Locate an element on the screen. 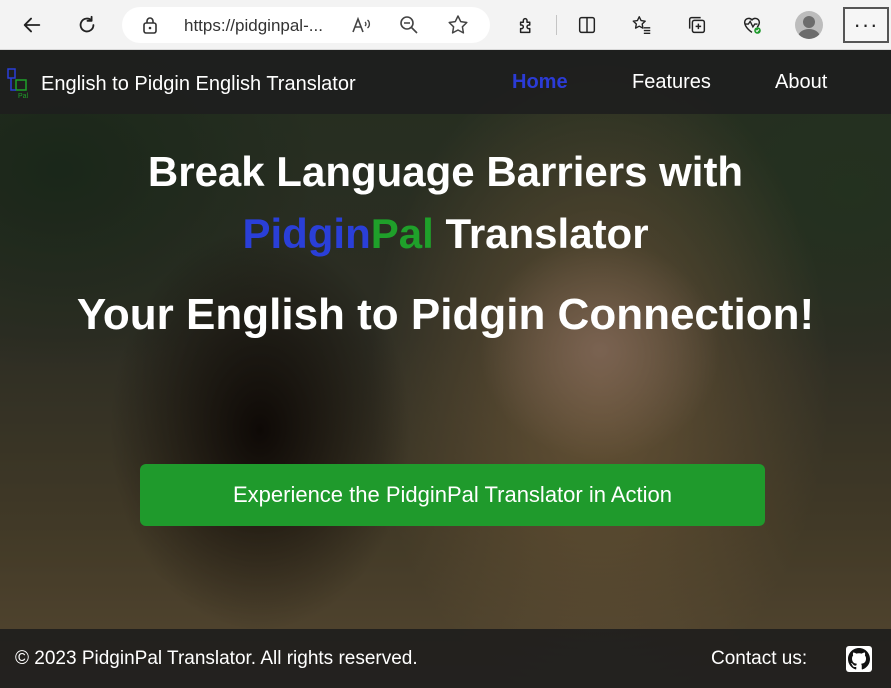  favorite-icon is located at coordinates (458, 27).